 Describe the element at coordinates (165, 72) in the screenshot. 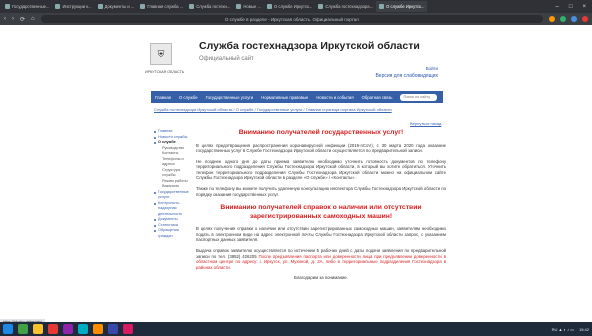

I see `logo-caption: ИРКУТСКАЯ ОБЛАСТЬ` at that location.